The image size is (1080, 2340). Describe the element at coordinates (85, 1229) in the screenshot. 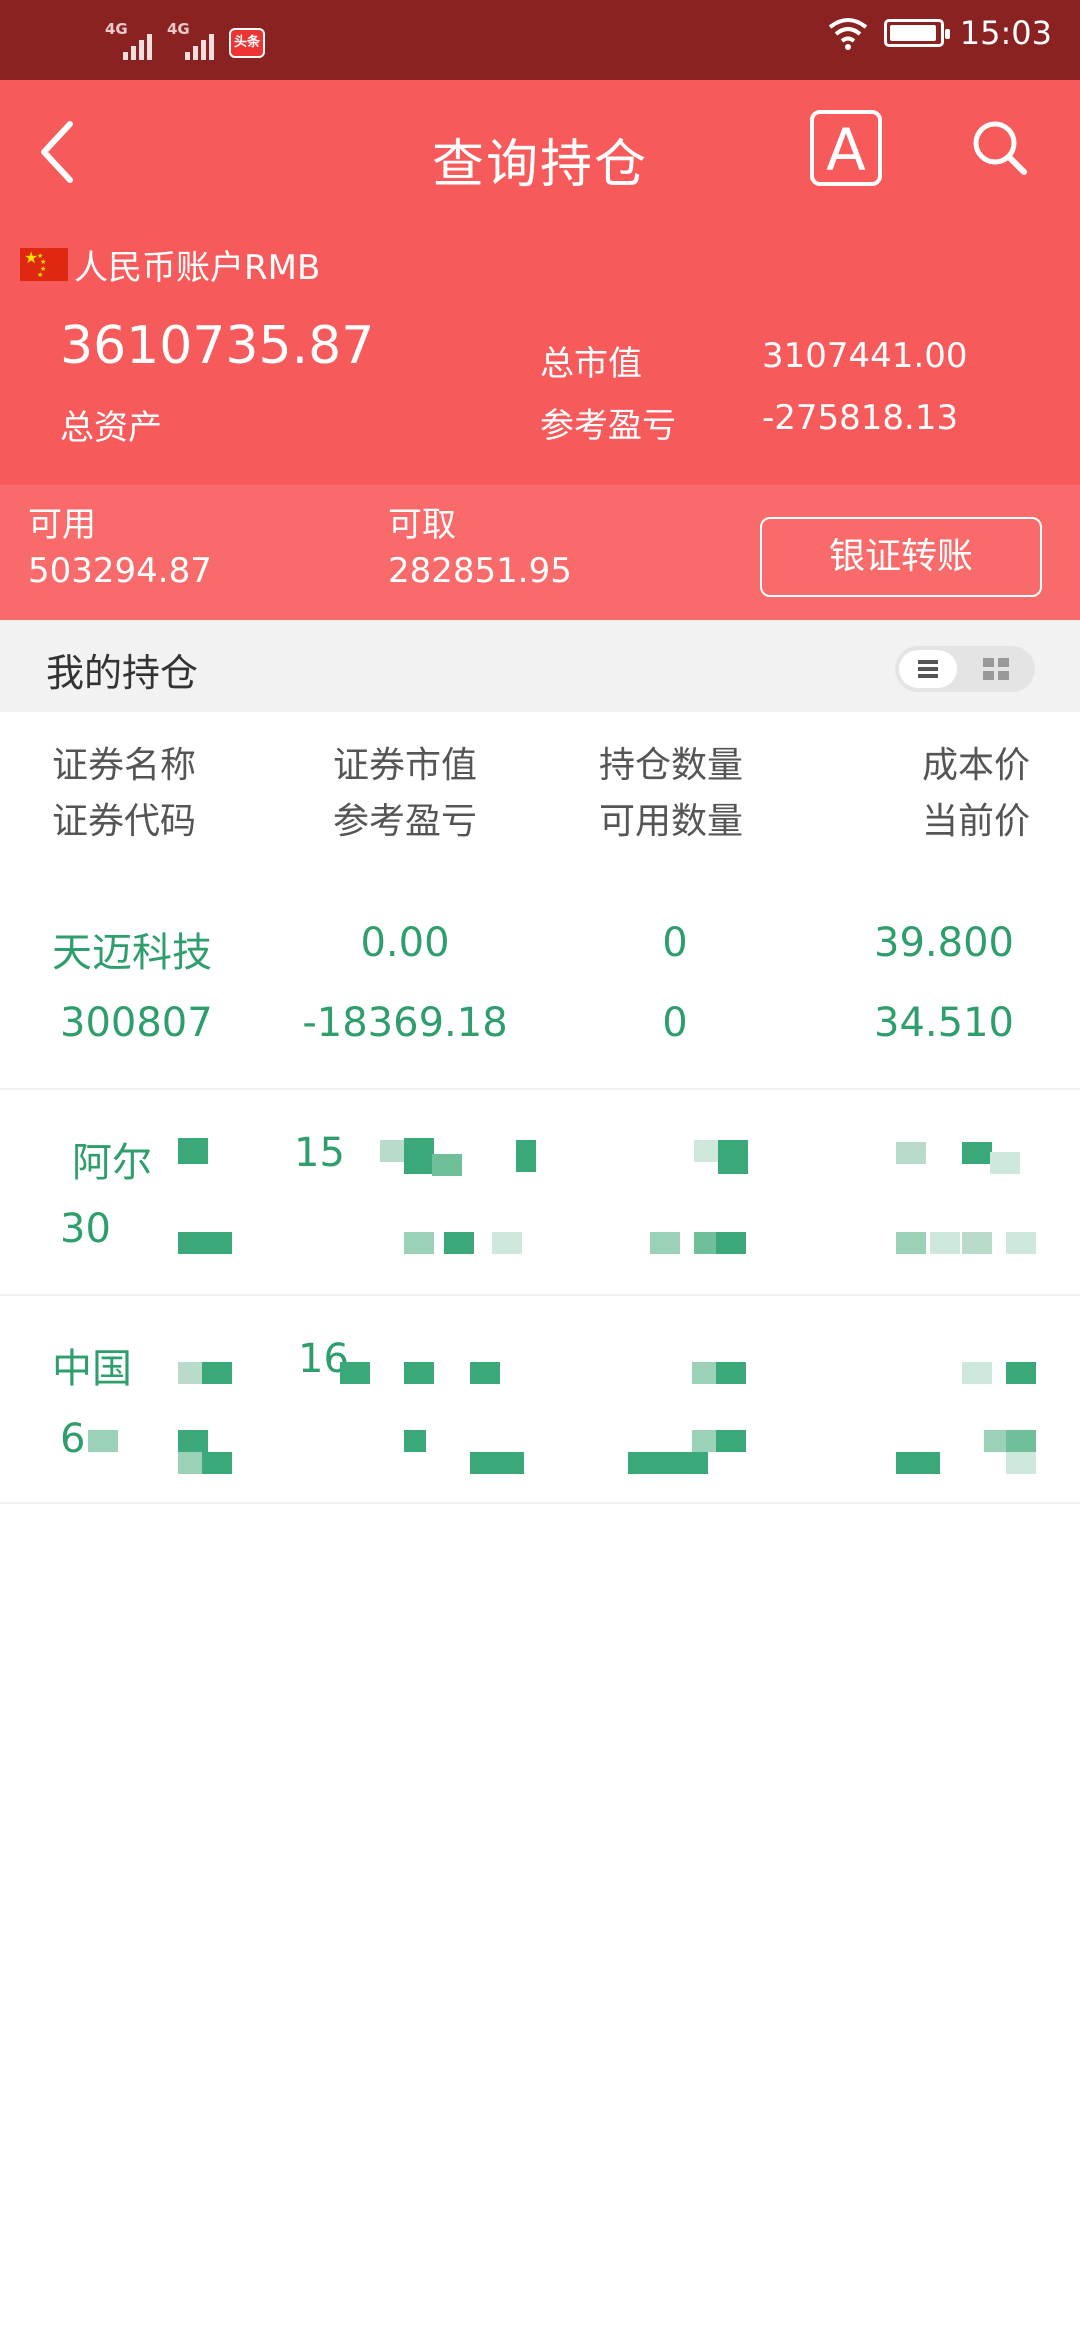

I see `security-code: 30` at that location.